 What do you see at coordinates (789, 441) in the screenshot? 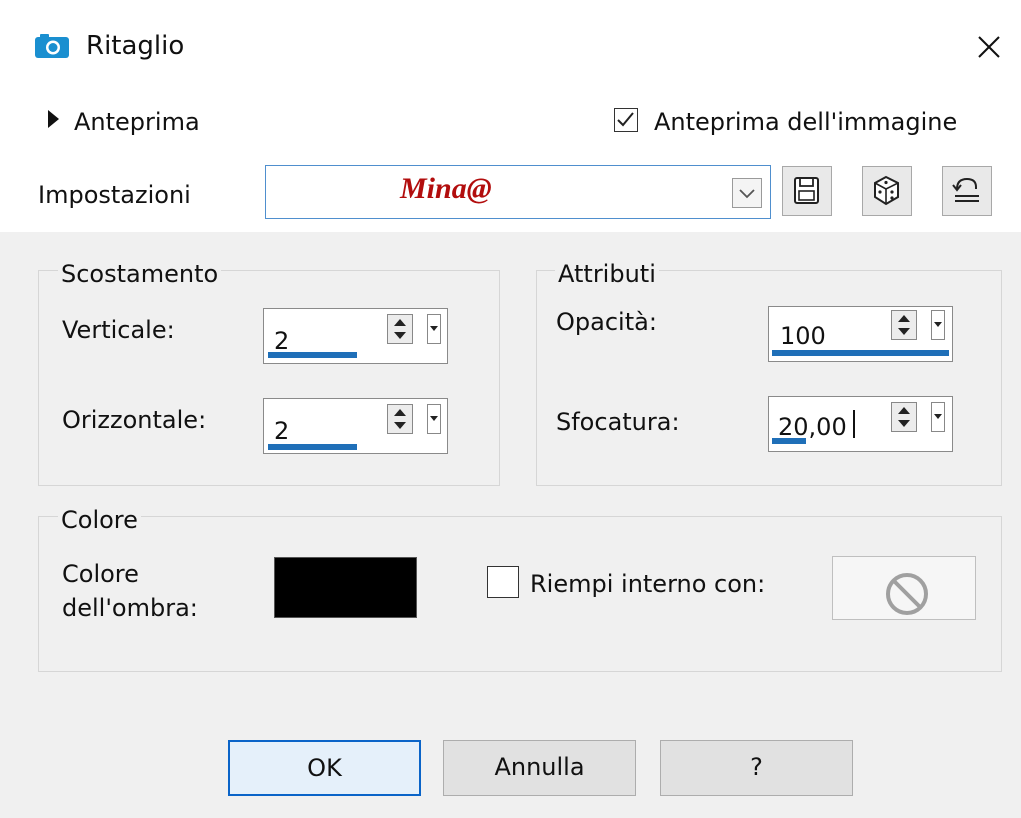
I see `blur-slider-bar` at bounding box center [789, 441].